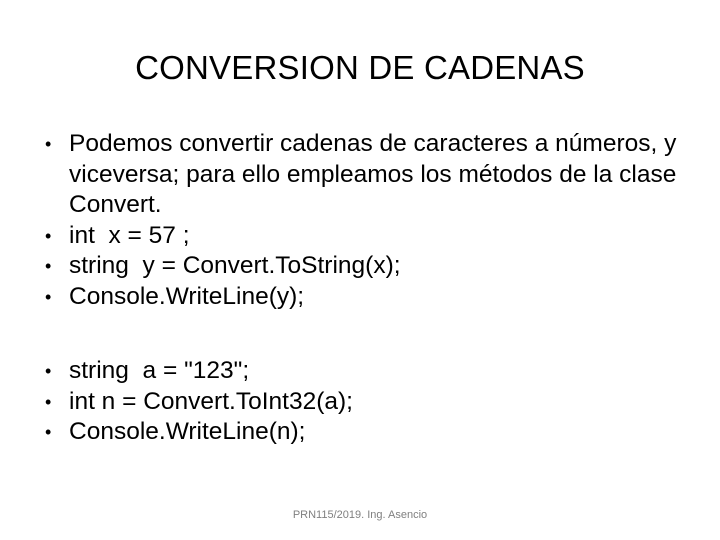 Image resolution: width=720 pixels, height=540 pixels. What do you see at coordinates (360, 371) in the screenshot?
I see `list-item: string a = "123";` at bounding box center [360, 371].